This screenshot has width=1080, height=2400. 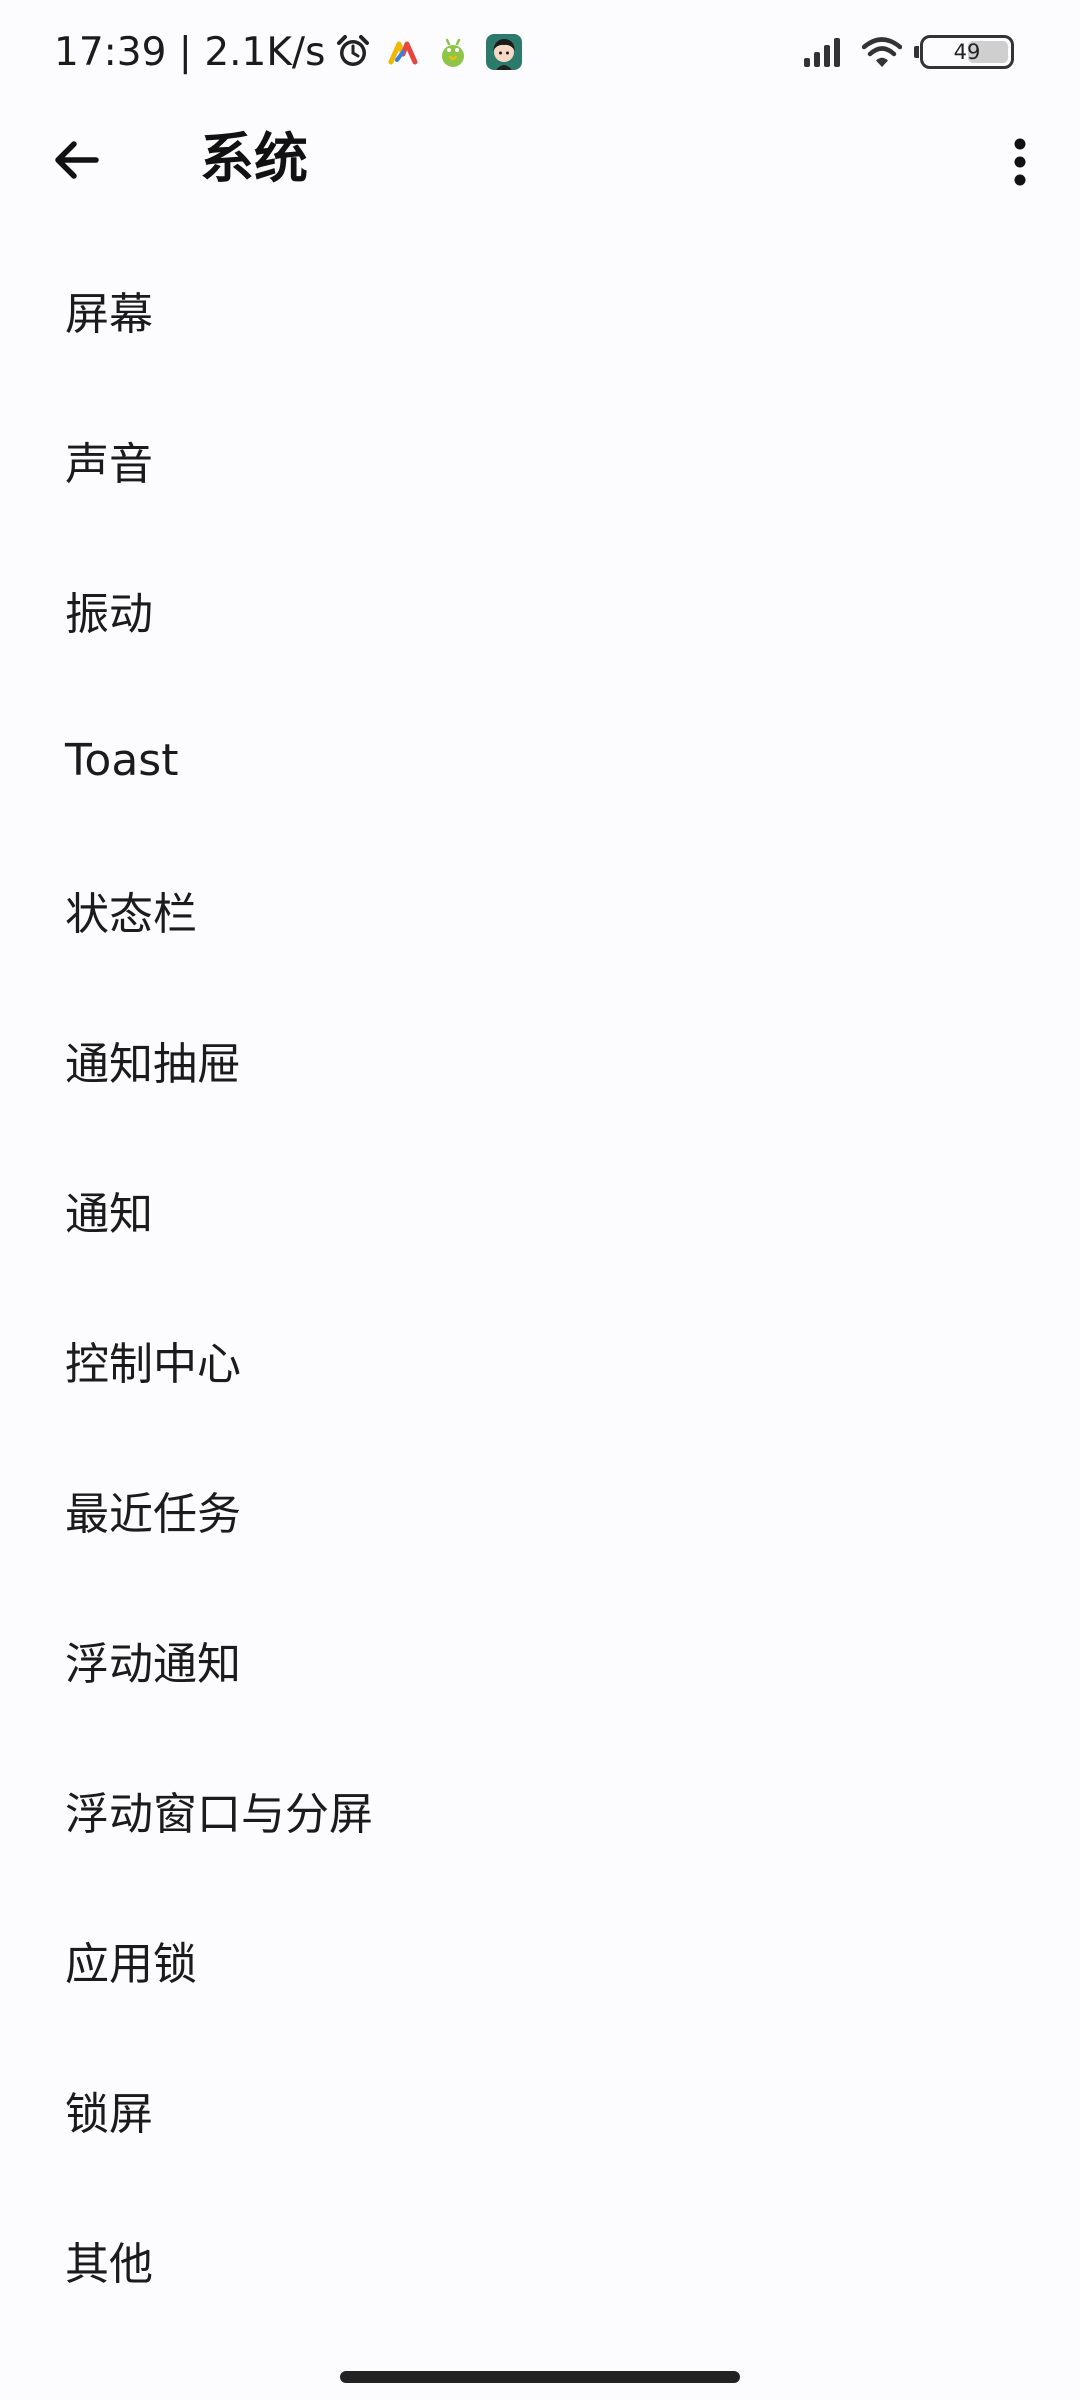 I want to click on more-options-button, so click(x=1020, y=162).